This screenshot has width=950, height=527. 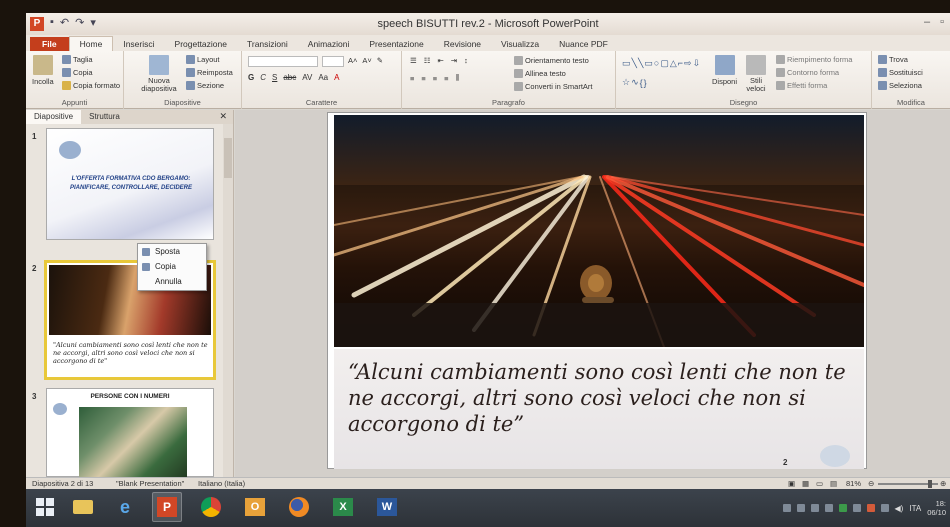 What do you see at coordinates (130, 432) in the screenshot?
I see `slide-thumbnail-3: PERSONE CON I NUMERI` at bounding box center [130, 432].